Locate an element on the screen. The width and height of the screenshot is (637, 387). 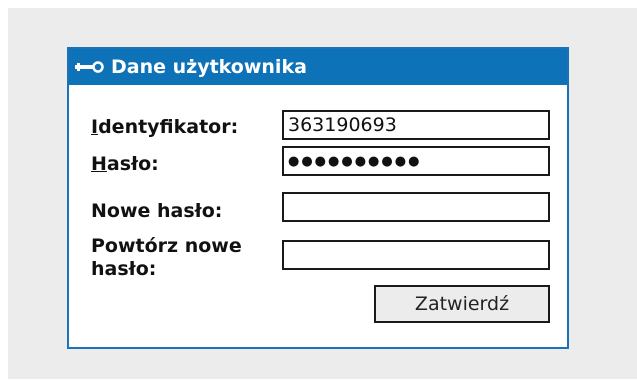
identifier-label-rest: dentyfikator: is located at coordinates (168, 127).